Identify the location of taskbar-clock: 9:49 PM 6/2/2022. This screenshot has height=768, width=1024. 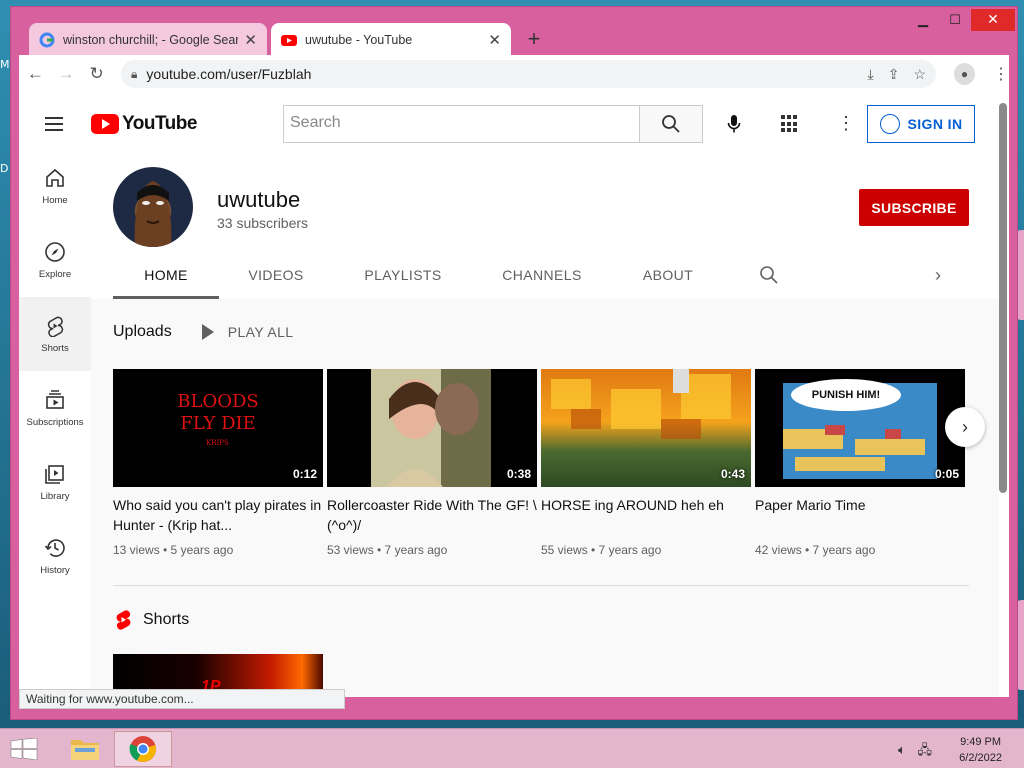
(980, 750).